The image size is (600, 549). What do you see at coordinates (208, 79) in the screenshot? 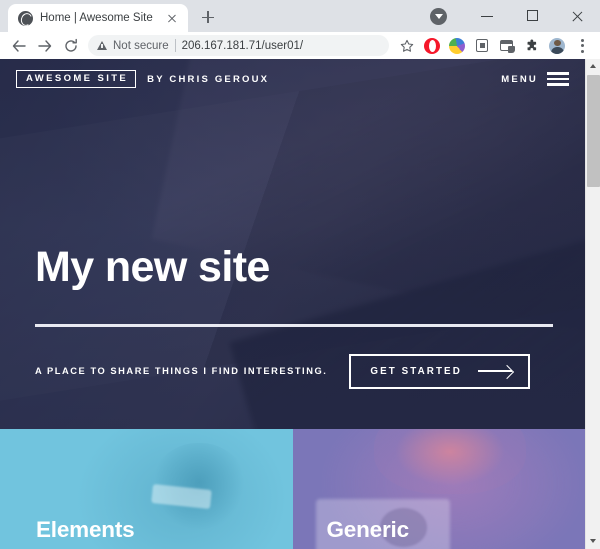
I see `brand-byline: BY CHRIS GEROUX` at bounding box center [208, 79].